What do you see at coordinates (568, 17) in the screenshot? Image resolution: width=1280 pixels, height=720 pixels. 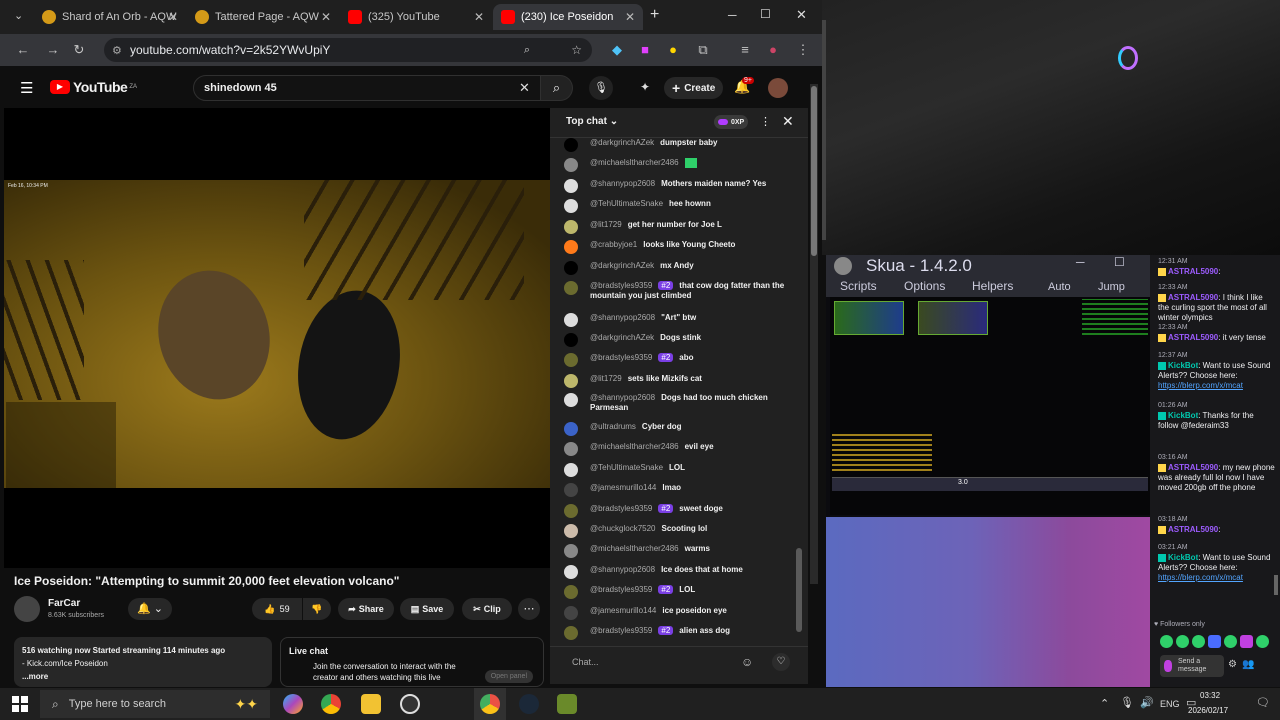 I see `tab-ice-poseidon: (230) Ice Poseidon ✕` at bounding box center [568, 17].